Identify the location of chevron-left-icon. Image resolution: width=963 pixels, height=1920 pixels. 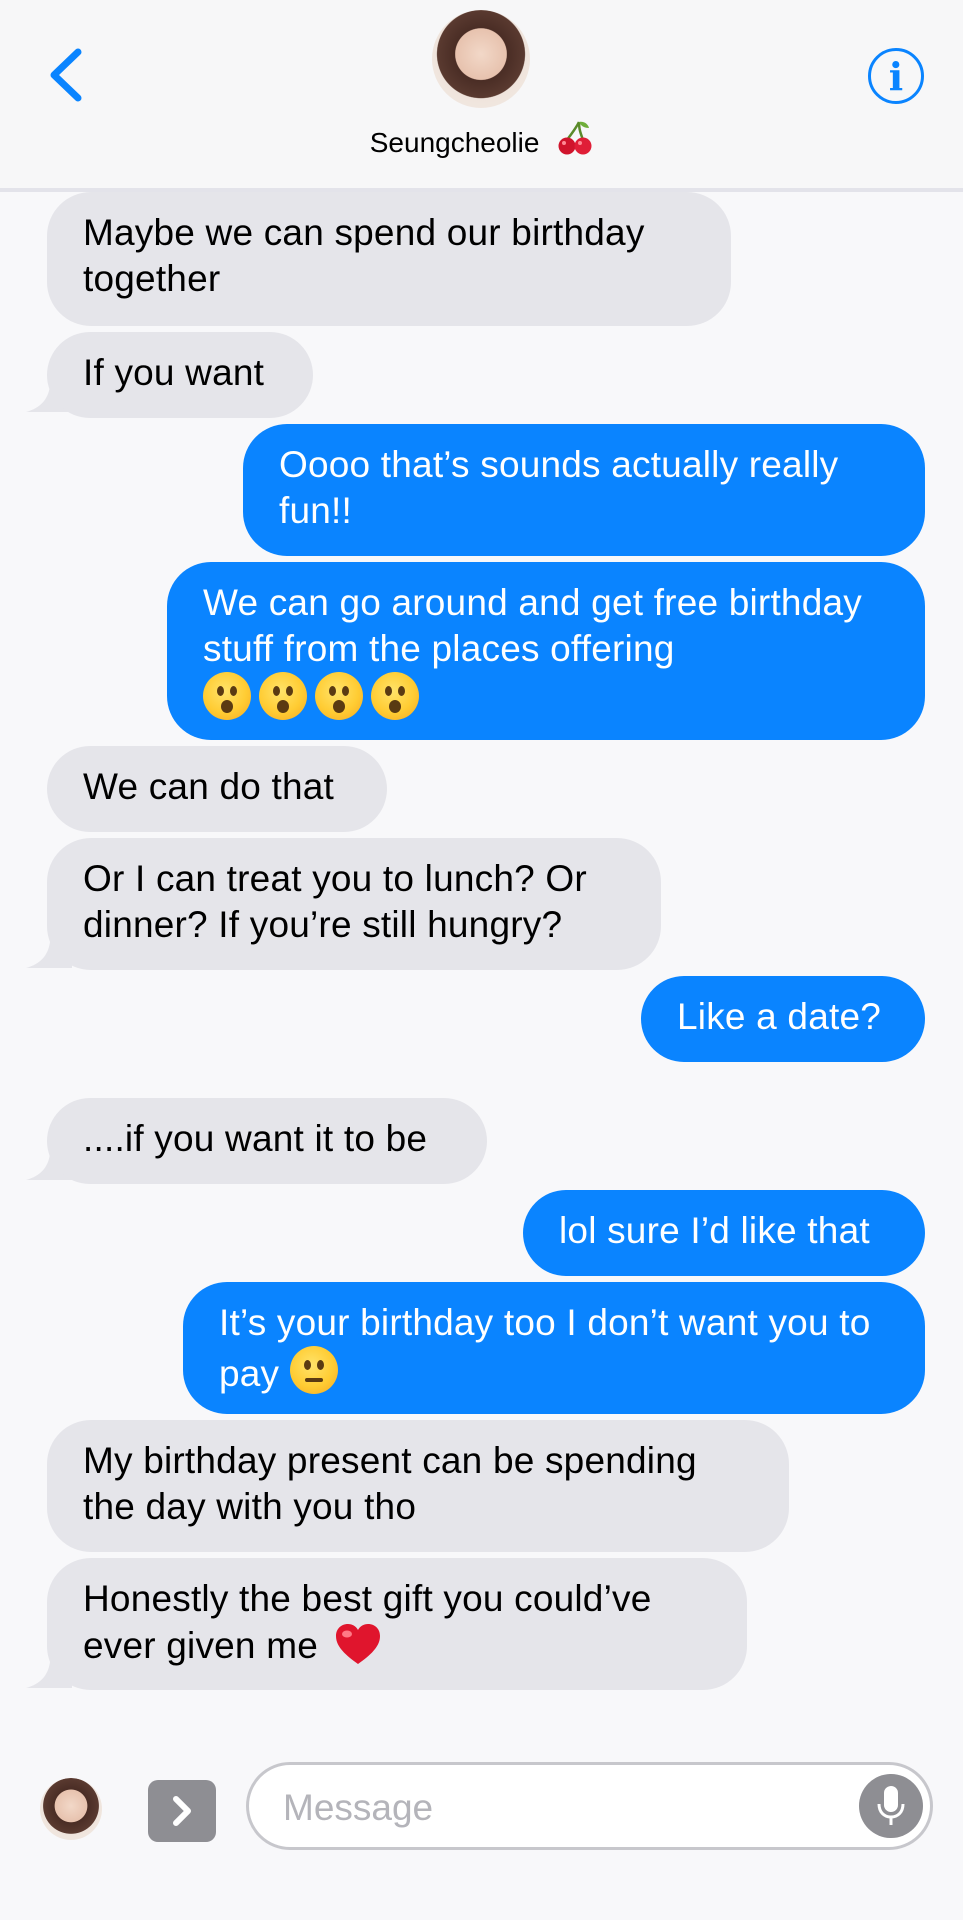
(66, 75).